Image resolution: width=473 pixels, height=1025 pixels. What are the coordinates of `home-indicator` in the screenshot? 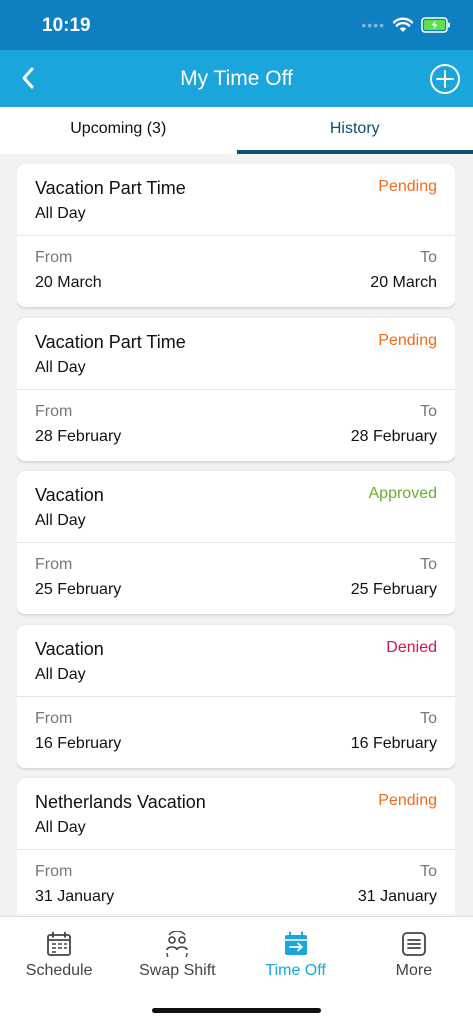 It's located at (236, 1010).